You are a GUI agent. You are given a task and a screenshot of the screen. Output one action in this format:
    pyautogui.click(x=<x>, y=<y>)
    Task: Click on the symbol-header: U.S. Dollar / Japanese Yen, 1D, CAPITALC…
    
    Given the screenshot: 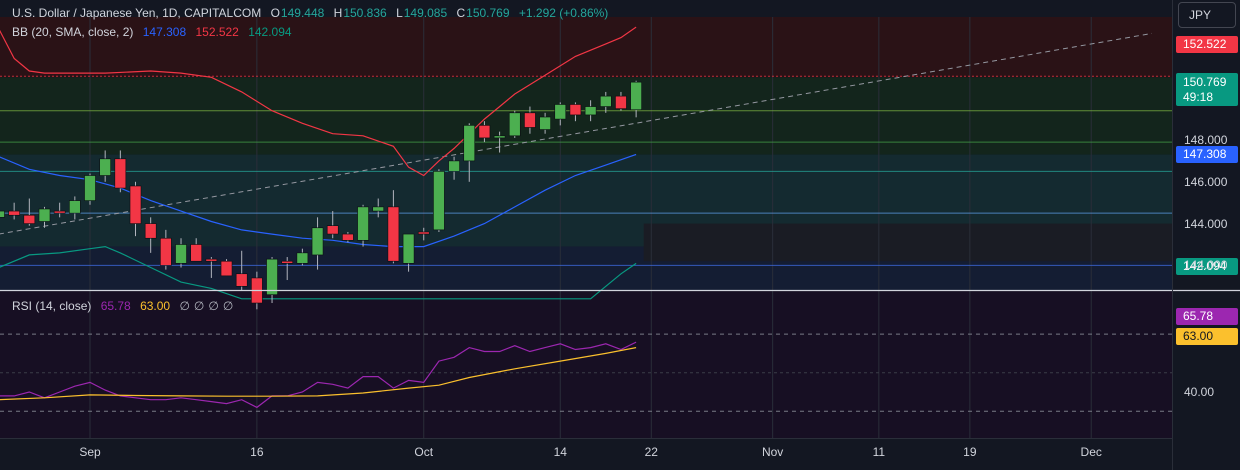 What is the action you would take?
    pyautogui.click(x=313, y=13)
    